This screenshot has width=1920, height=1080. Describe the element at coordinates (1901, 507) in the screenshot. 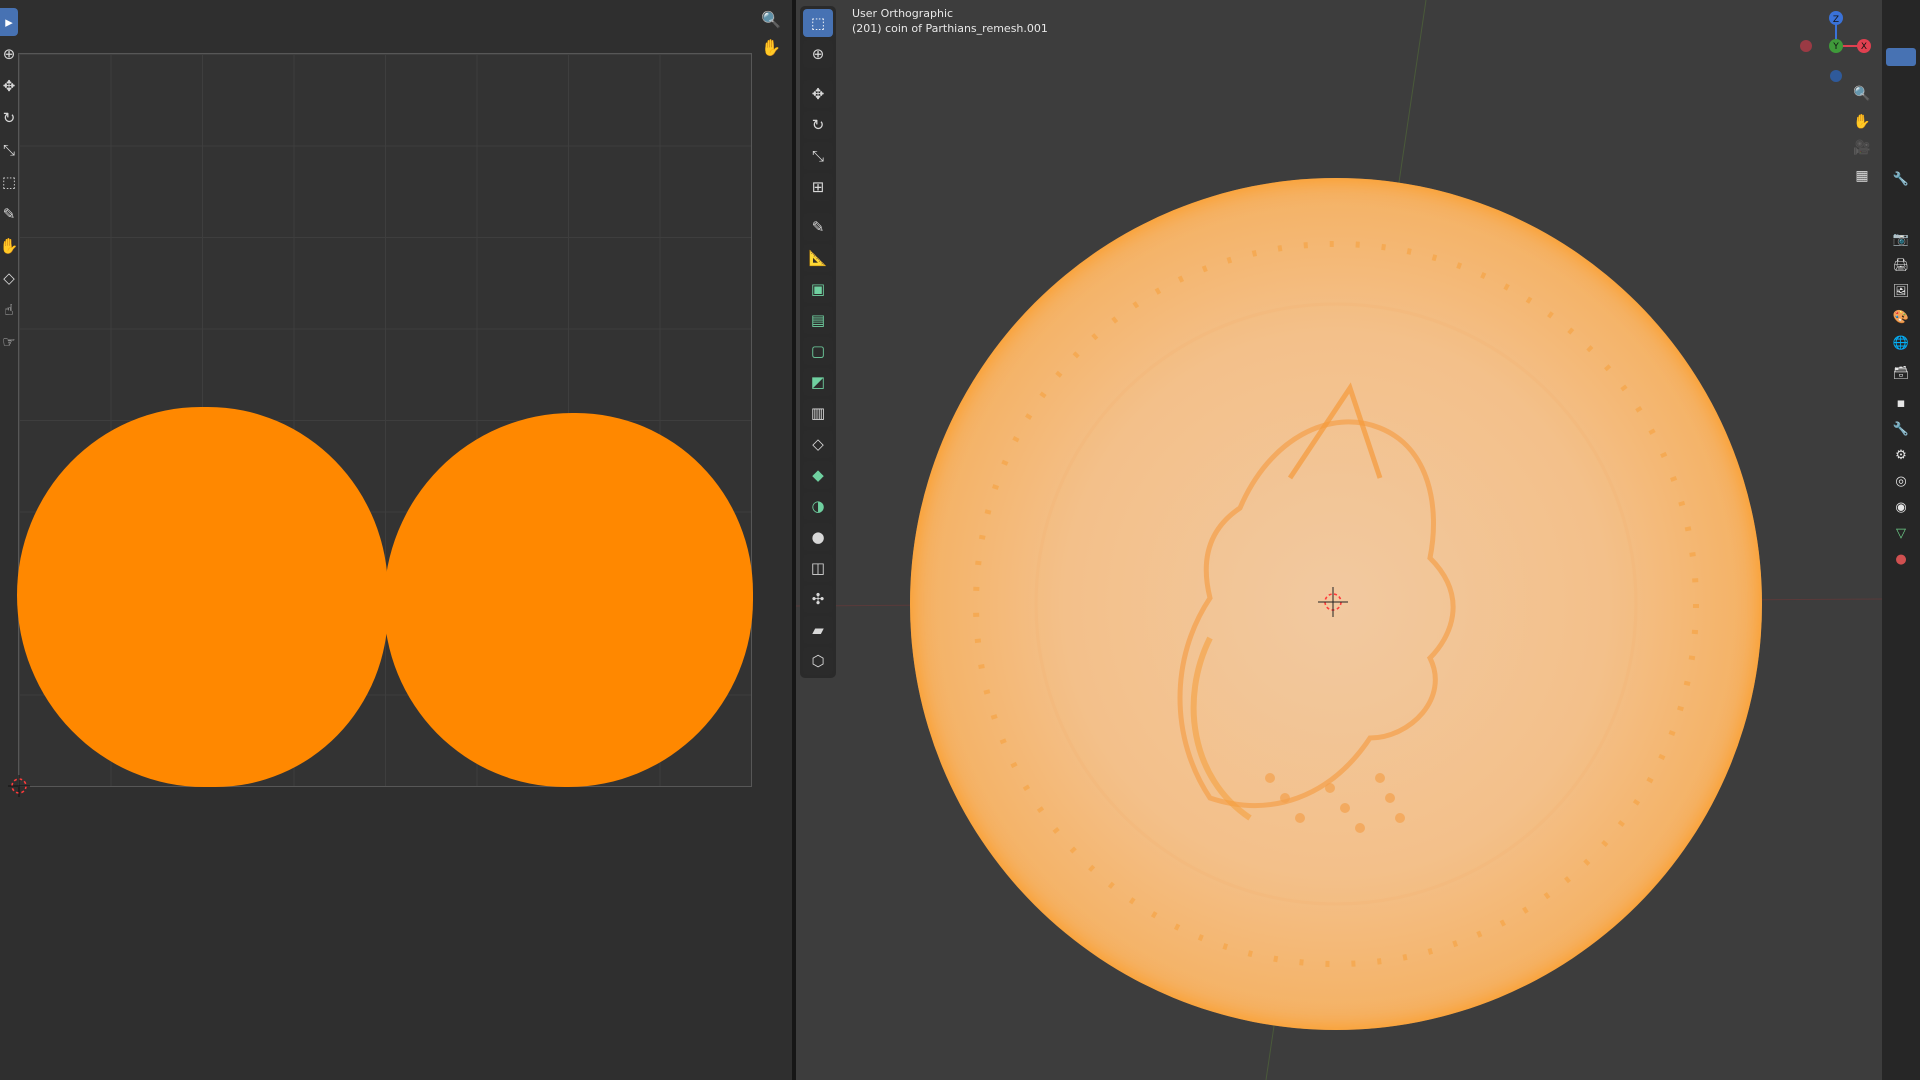

I see `constraints-icon: ◉` at that location.